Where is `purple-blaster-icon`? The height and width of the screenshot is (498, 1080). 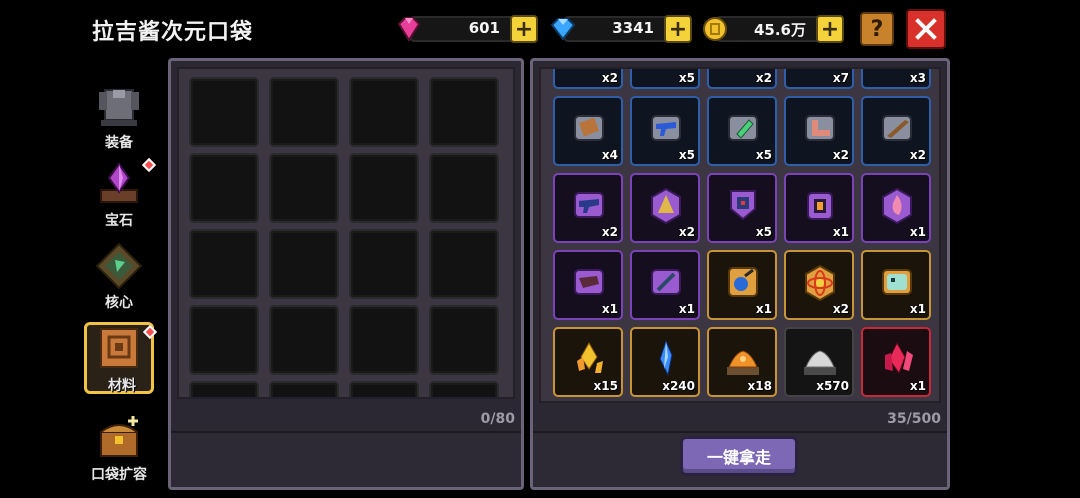 purple-blaster-icon is located at coordinates (589, 205).